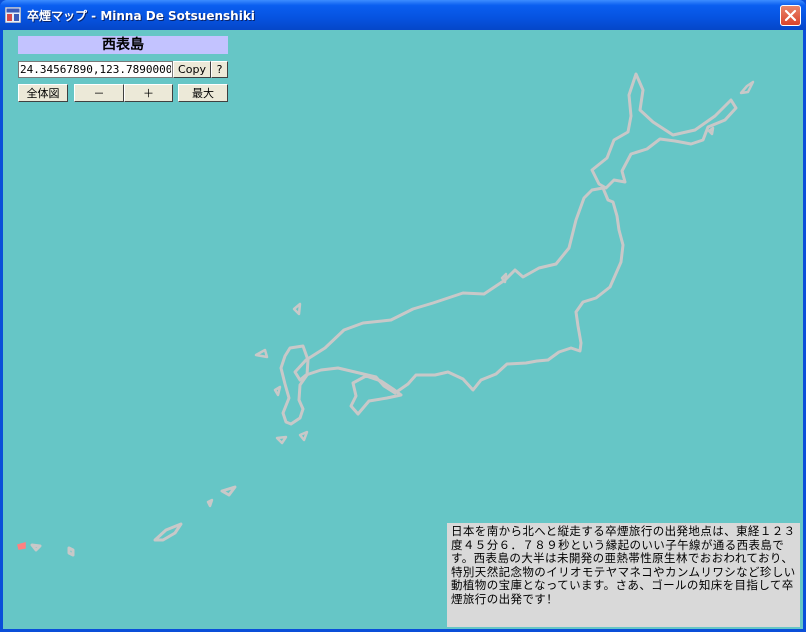  I want to click on shikoku-coastline, so click(376, 395).